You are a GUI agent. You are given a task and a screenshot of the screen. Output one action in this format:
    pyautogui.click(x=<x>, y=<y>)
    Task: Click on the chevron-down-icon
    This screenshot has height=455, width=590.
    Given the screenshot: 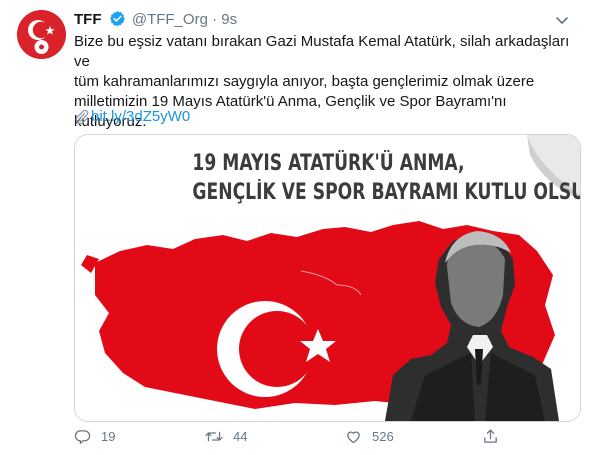 What is the action you would take?
    pyautogui.click(x=562, y=22)
    